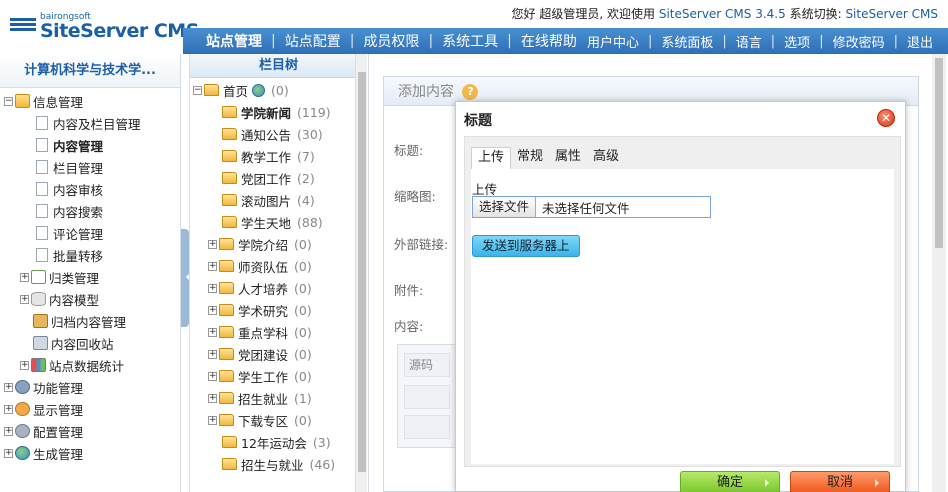 The width and height of the screenshot is (948, 492). I want to click on sidebar-item-content-channel: 内容及栏目管理, so click(90, 123).